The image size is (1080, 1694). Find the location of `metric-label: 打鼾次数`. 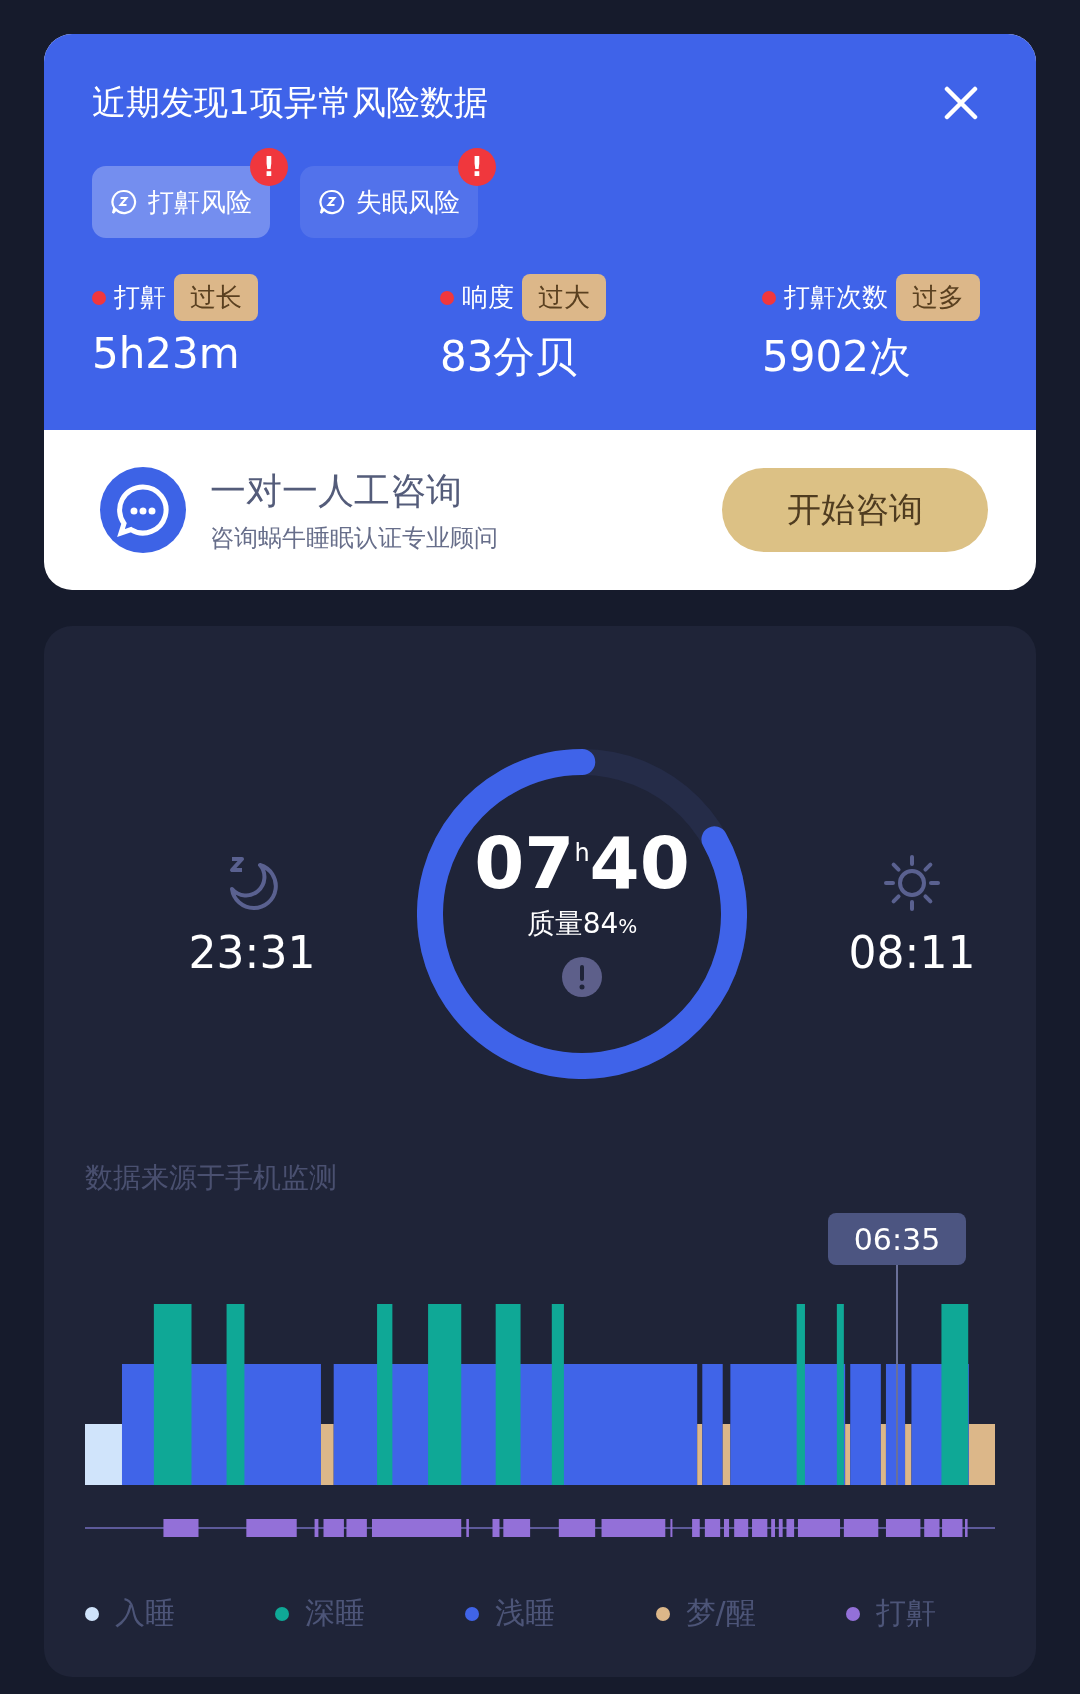

metric-label: 打鼾次数 is located at coordinates (836, 297).